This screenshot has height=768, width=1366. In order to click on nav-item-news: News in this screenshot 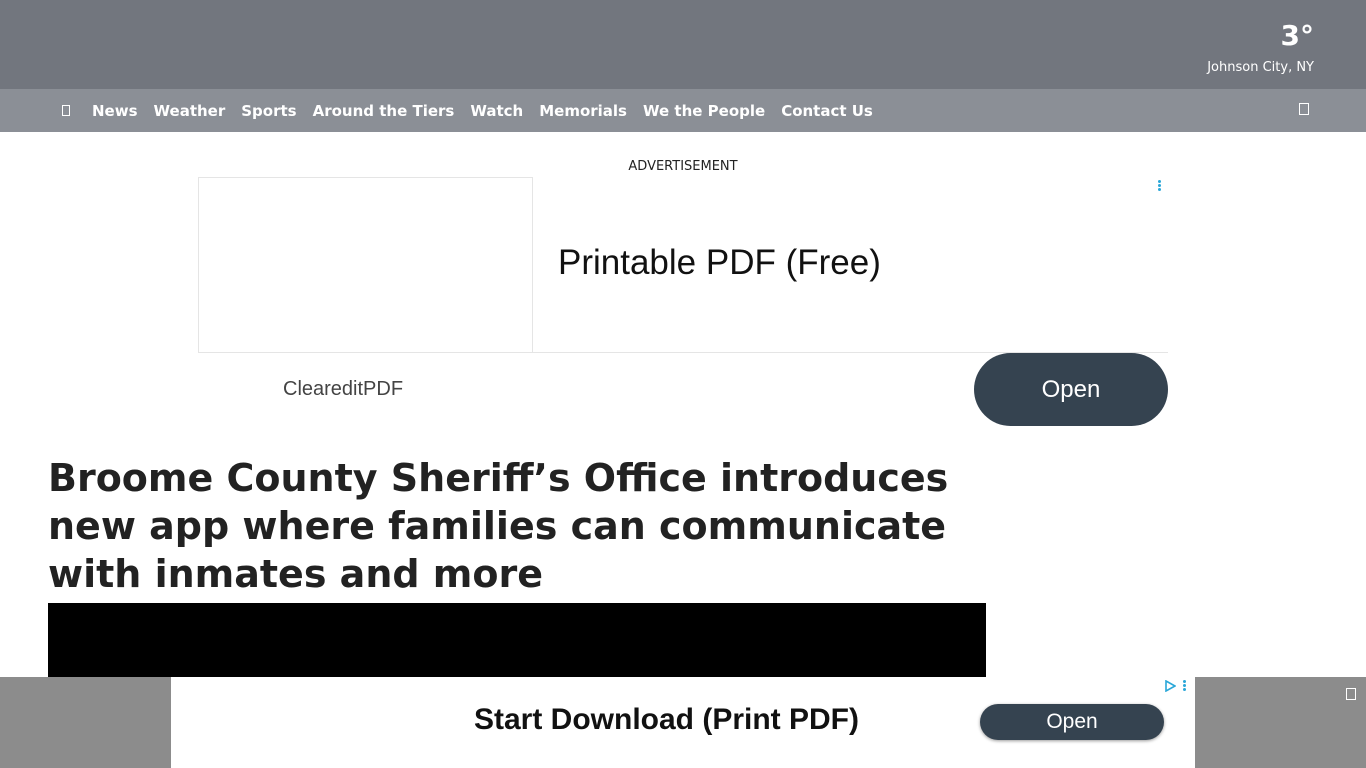, I will do `click(115, 111)`.